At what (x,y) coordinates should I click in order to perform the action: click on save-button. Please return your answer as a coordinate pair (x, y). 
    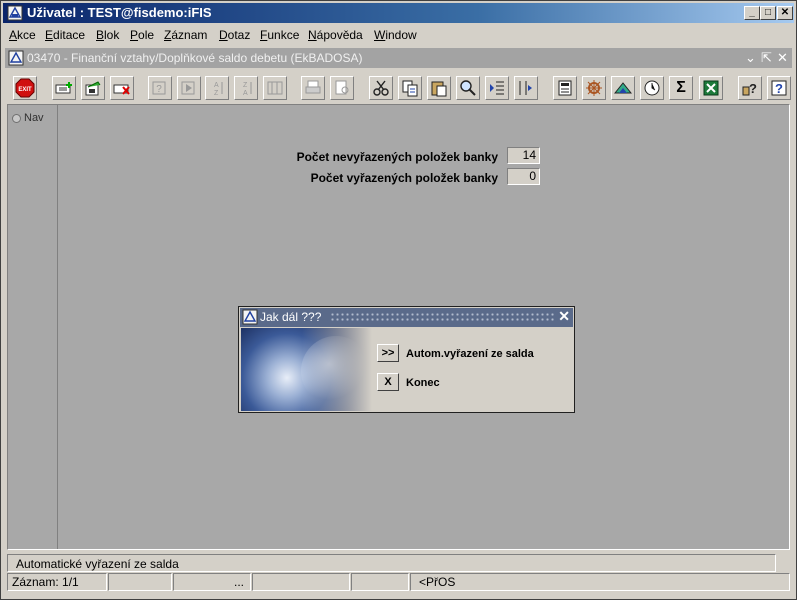
    Looking at the image, I should click on (93, 88).